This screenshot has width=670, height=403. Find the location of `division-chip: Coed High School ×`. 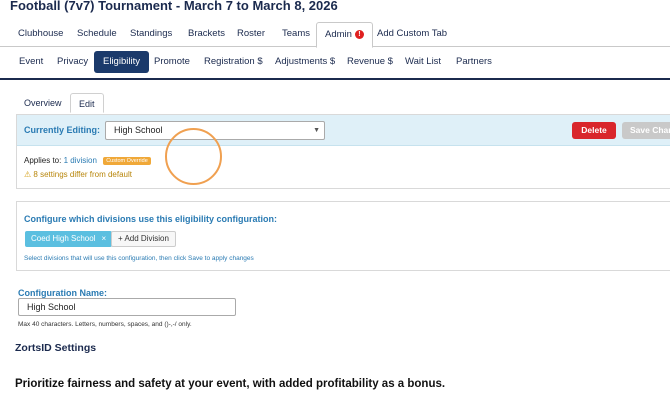

division-chip: Coed High School × is located at coordinates (69, 239).